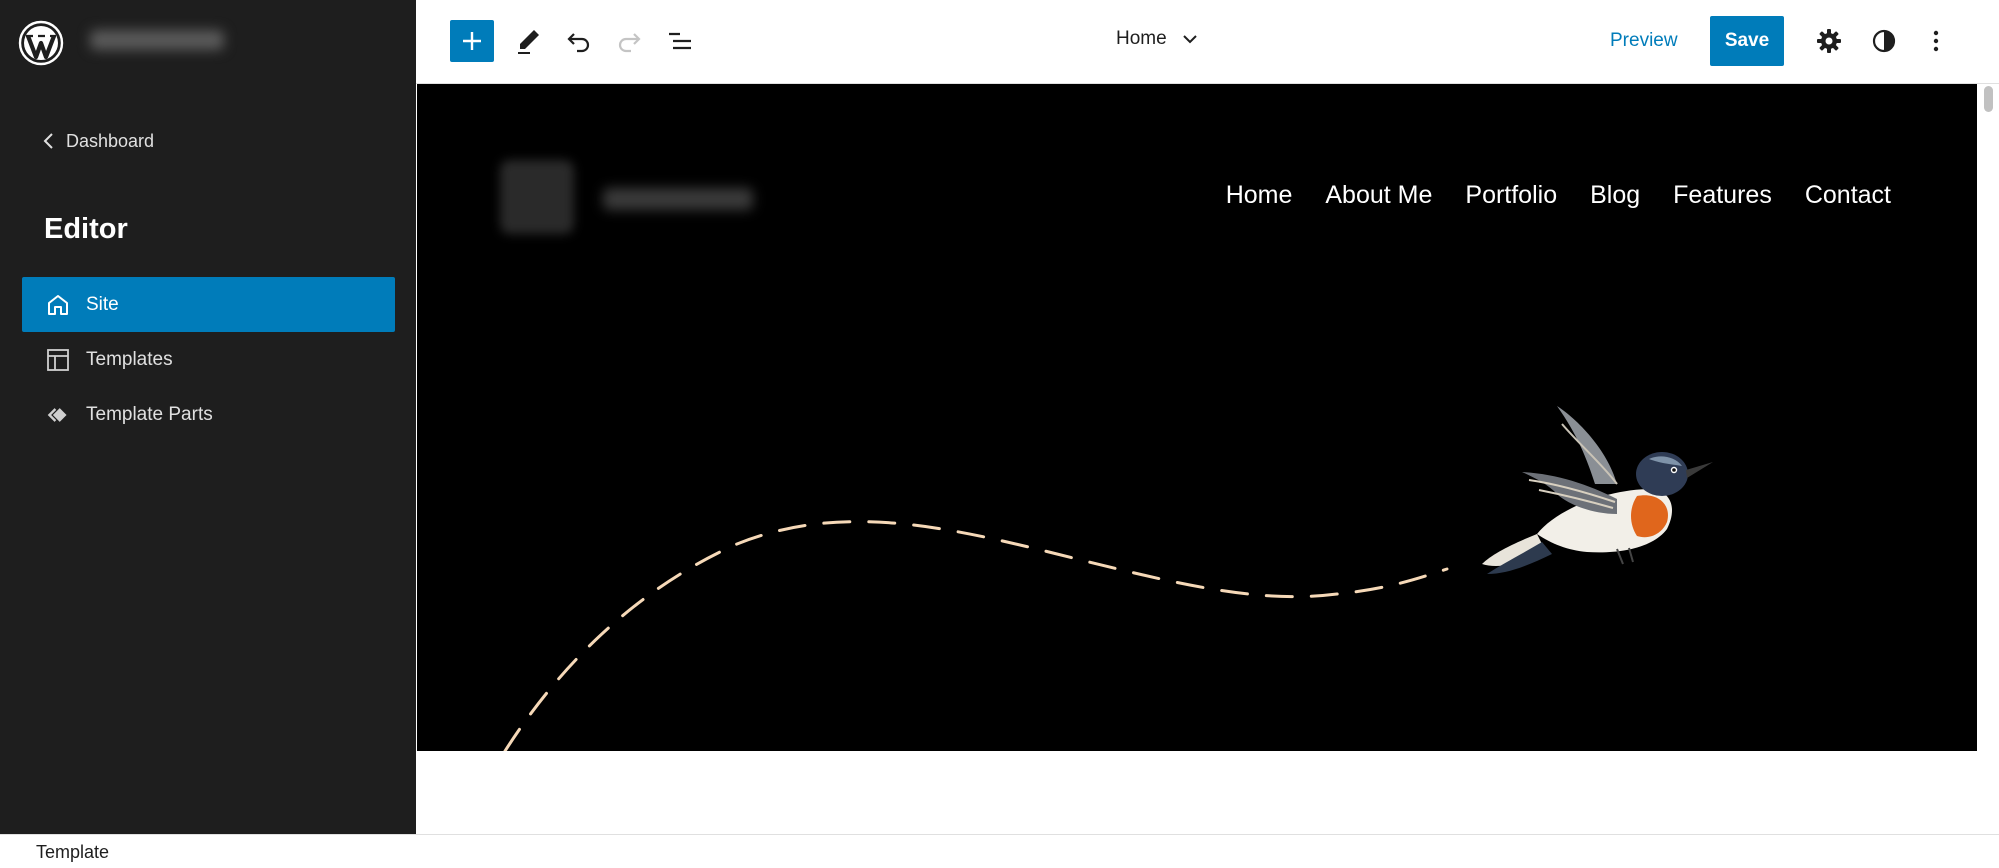  I want to click on undo-button, so click(579, 41).